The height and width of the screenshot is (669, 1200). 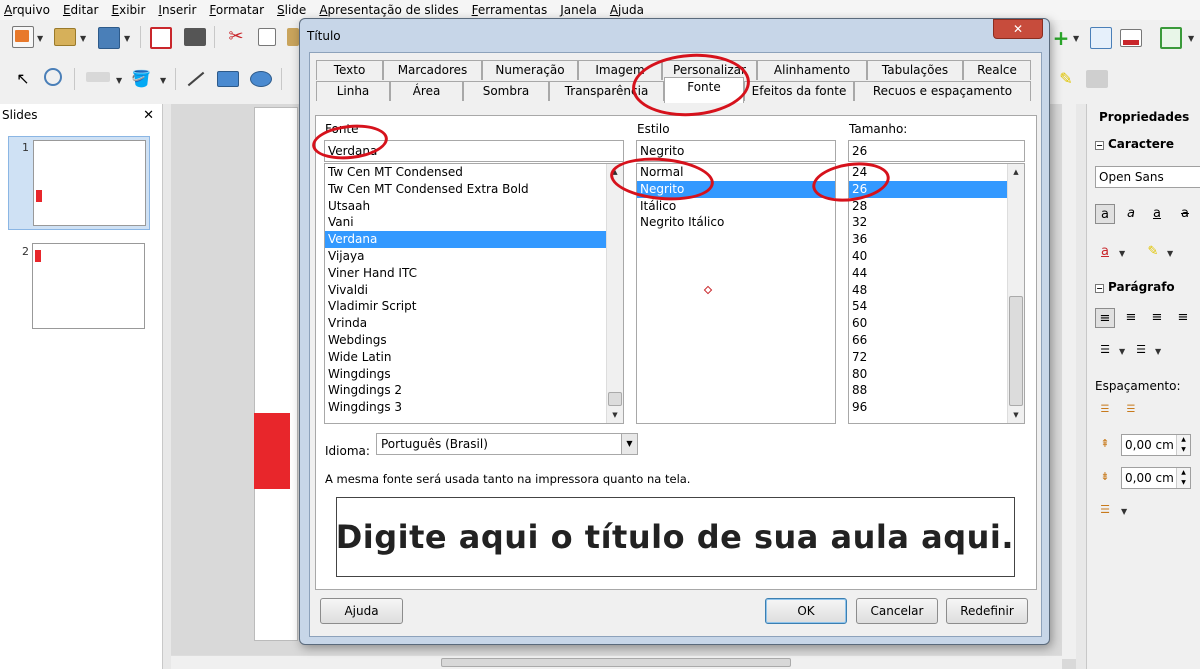 What do you see at coordinates (161, 38) in the screenshot?
I see `export-pdf-icon` at bounding box center [161, 38].